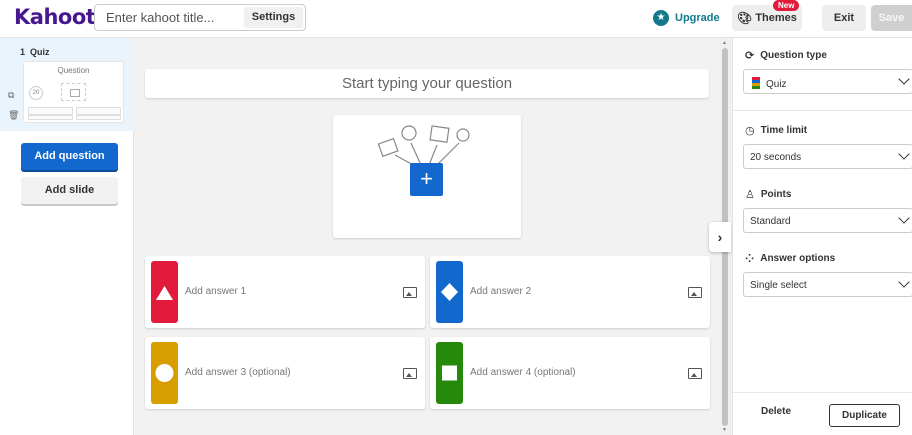 This screenshot has width=912, height=435. I want to click on thumb-timer: 20, so click(36, 93).